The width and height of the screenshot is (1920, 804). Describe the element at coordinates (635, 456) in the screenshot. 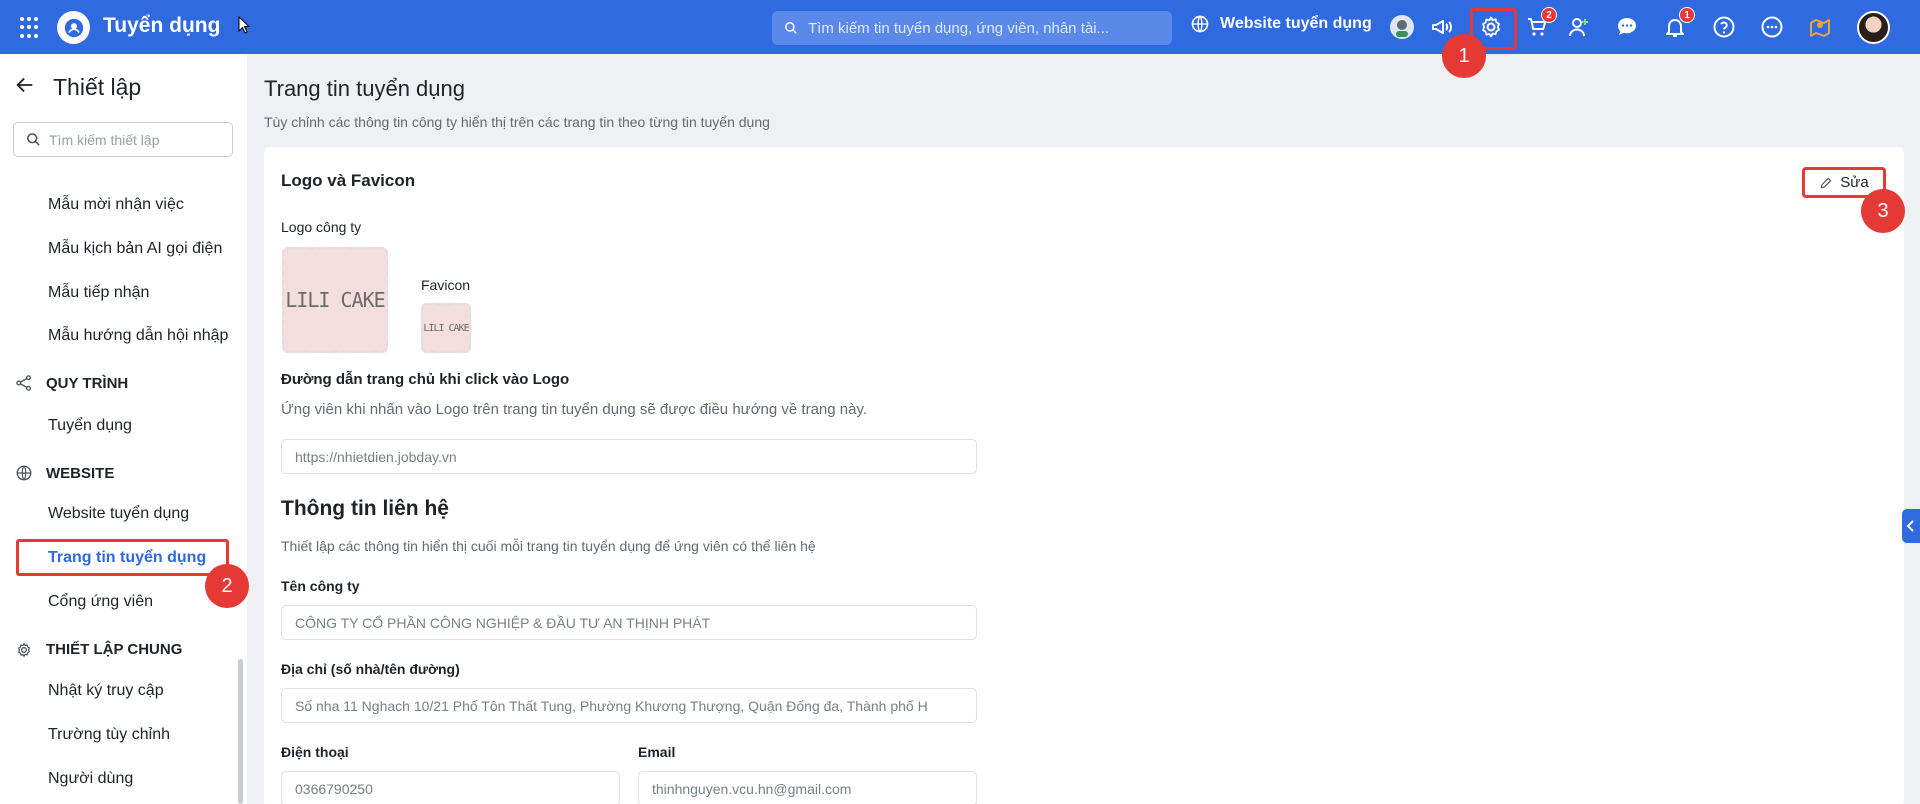

I see `homepage-link-input` at that location.